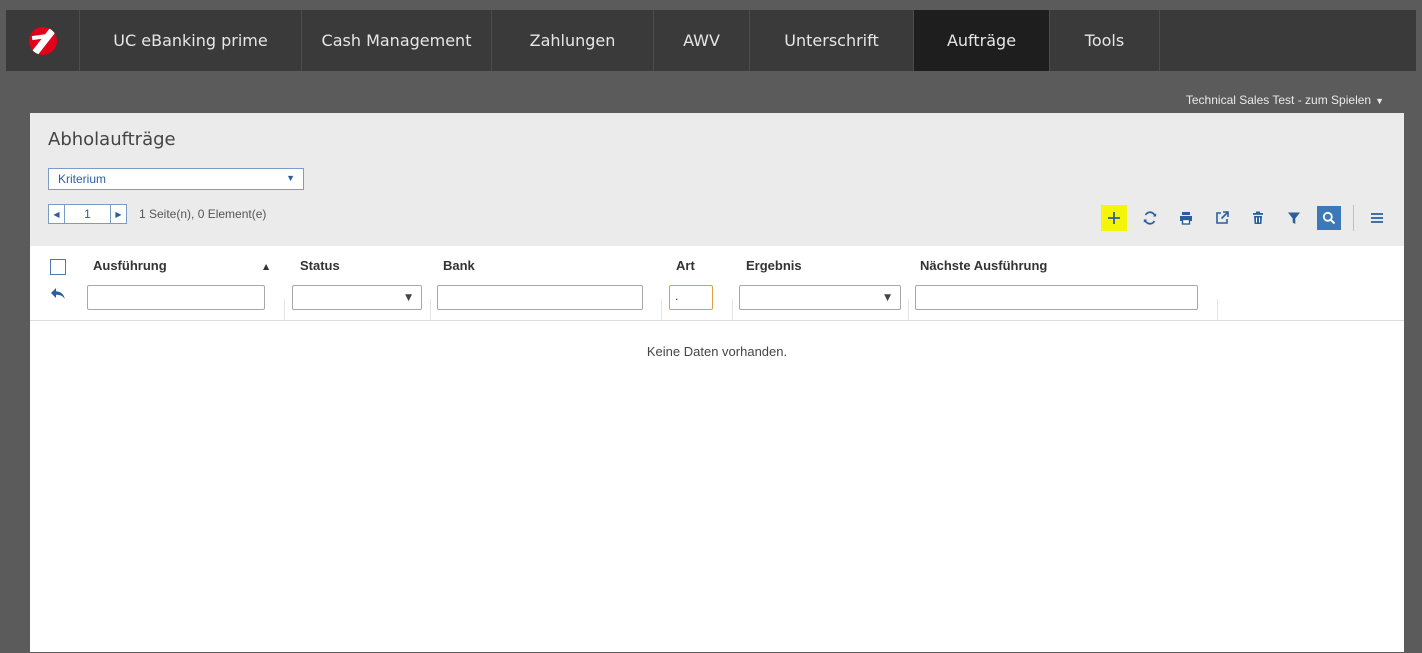  I want to click on nav-item-tools: Tools, so click(1105, 40).